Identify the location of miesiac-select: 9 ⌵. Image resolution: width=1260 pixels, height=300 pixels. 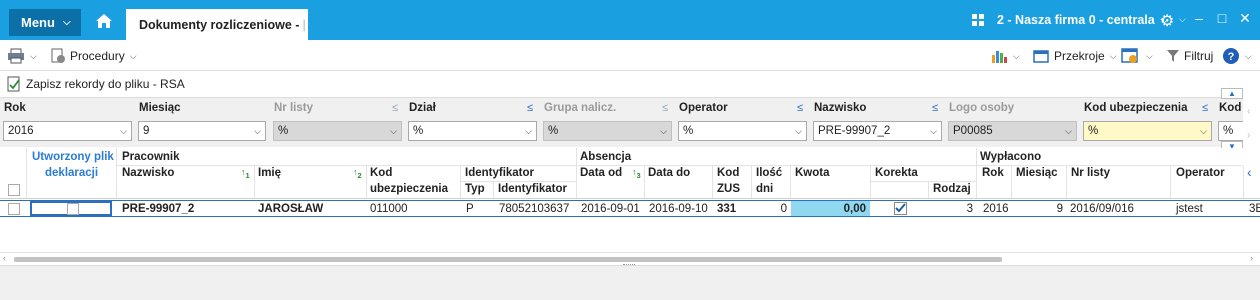
(202, 131).